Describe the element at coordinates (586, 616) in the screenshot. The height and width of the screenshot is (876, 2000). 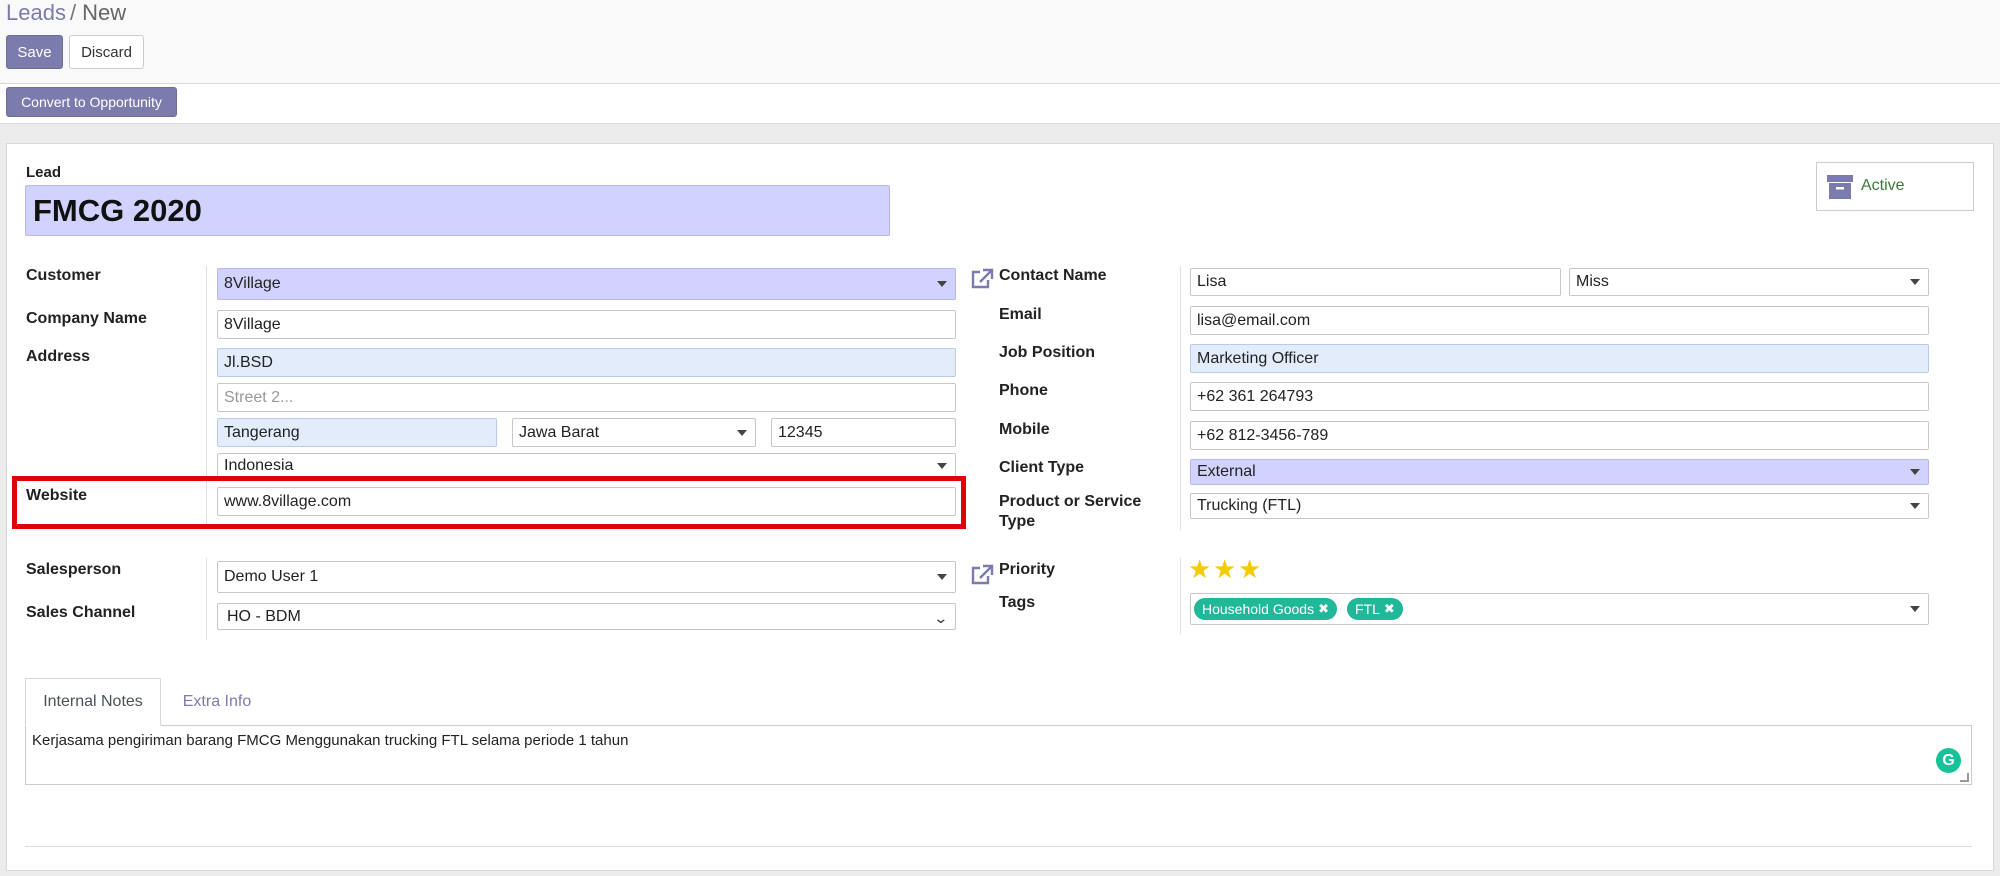
I see `sales-channel-select: HO - BDM ⌄` at that location.